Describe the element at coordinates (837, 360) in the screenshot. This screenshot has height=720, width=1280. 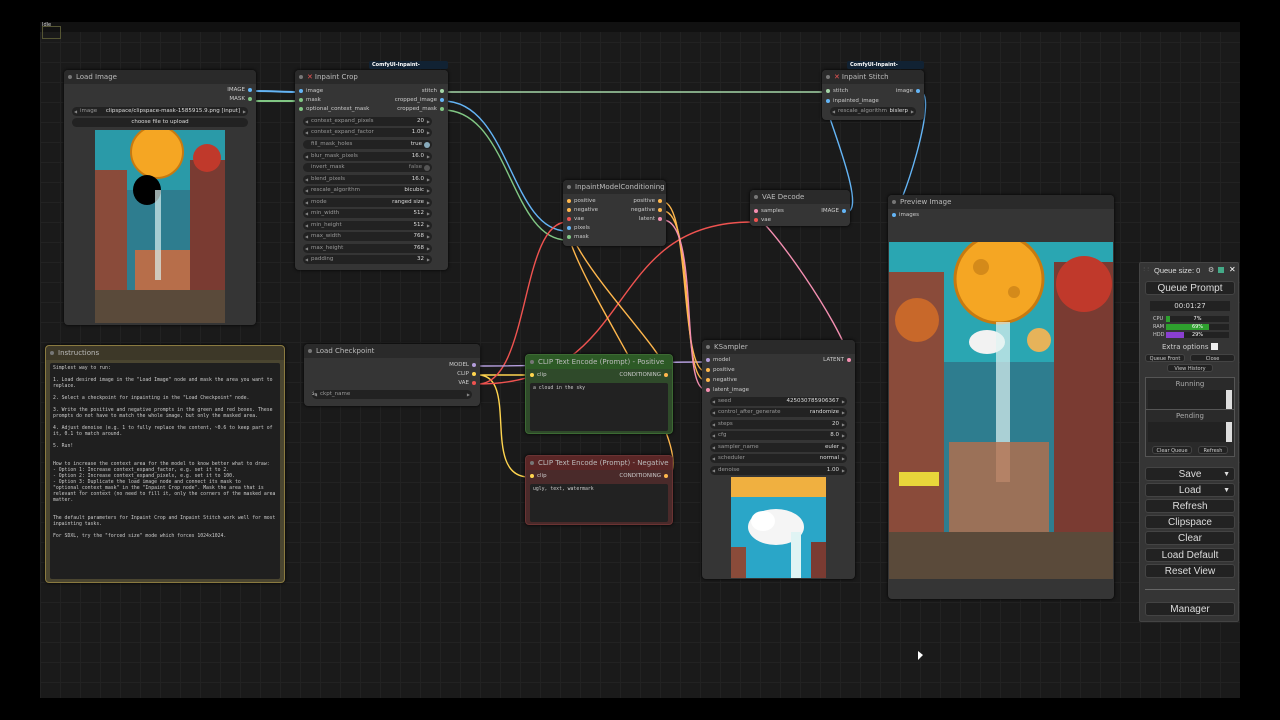
I see `output-latent: LATENT` at that location.